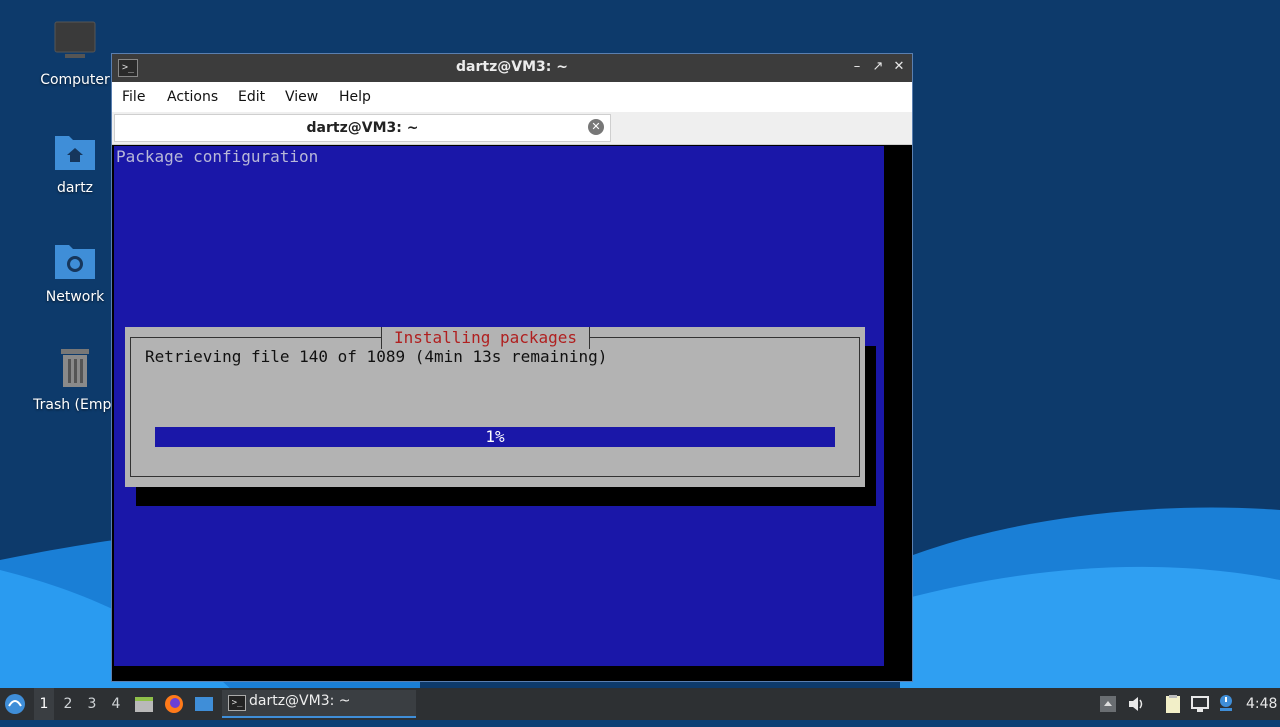 This screenshot has height=727, width=1280. What do you see at coordinates (878, 67) in the screenshot?
I see `maximize-icon: ↗` at bounding box center [878, 67].